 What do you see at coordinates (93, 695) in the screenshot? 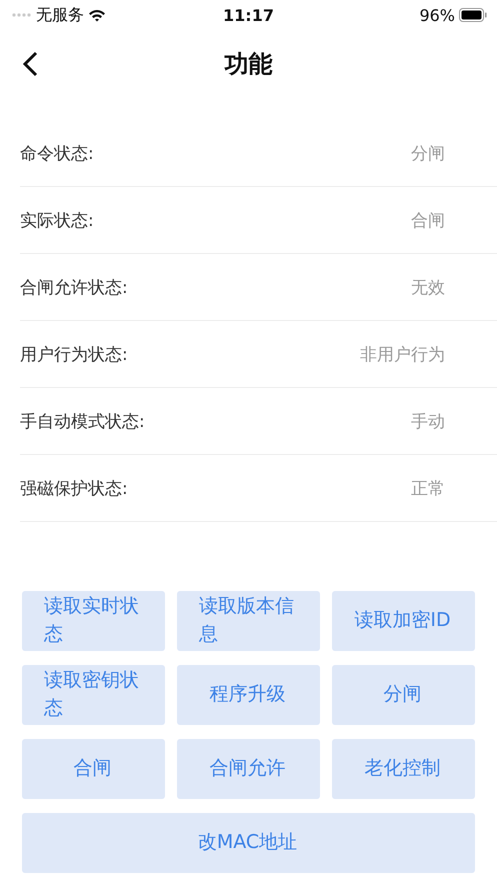
I see `action-button: 读取密钥状态` at bounding box center [93, 695].